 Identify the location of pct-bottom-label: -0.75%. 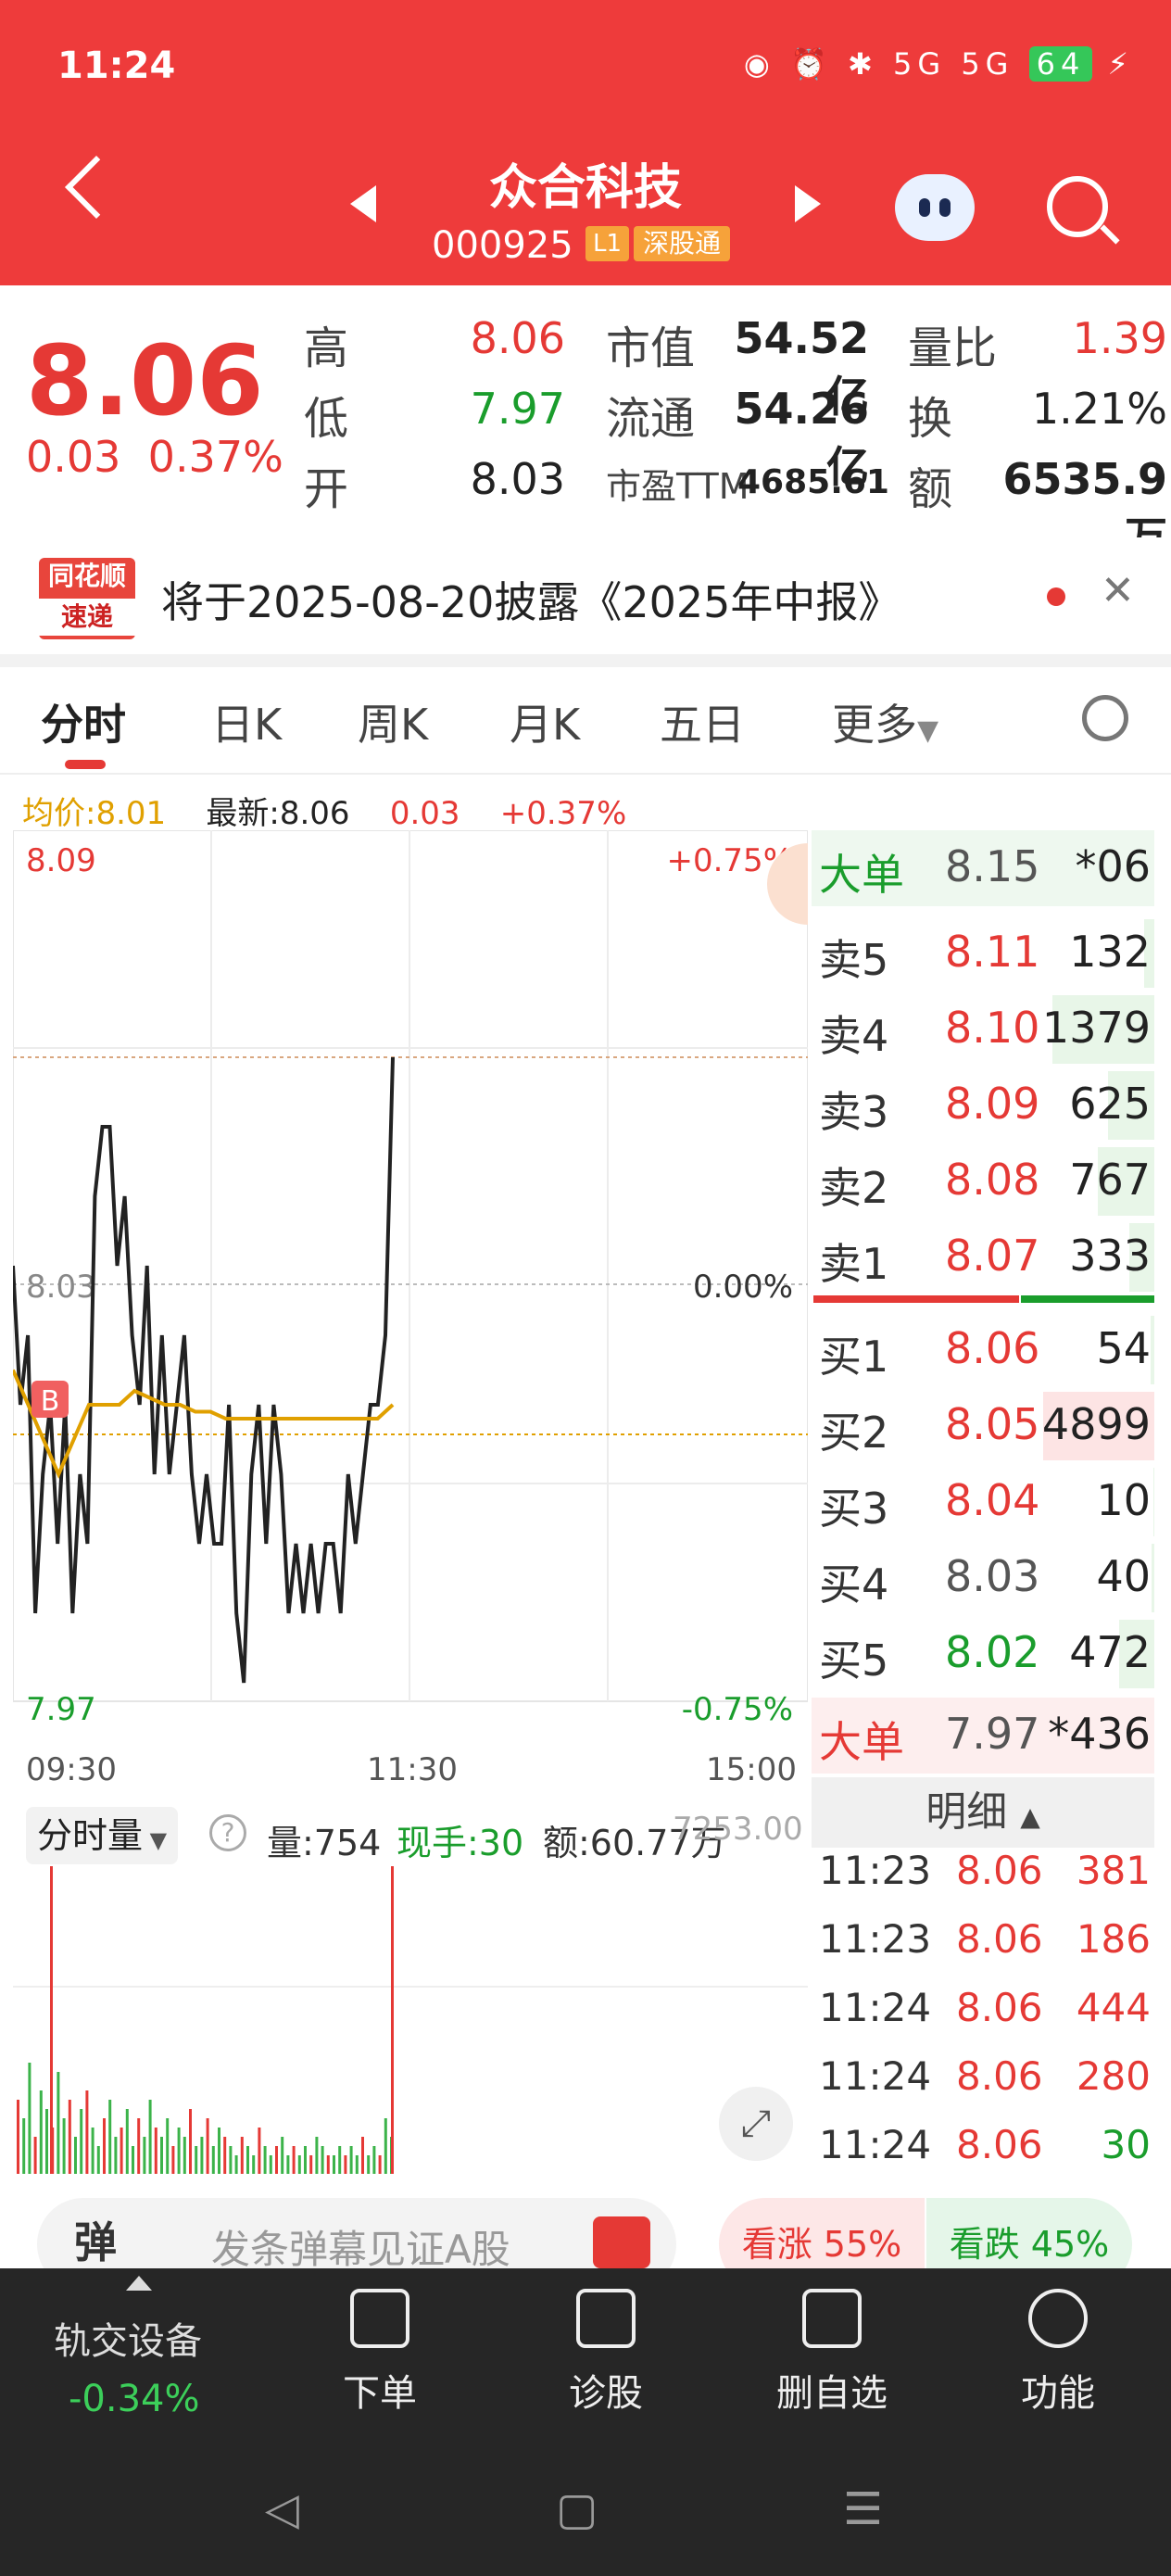
(738, 1709).